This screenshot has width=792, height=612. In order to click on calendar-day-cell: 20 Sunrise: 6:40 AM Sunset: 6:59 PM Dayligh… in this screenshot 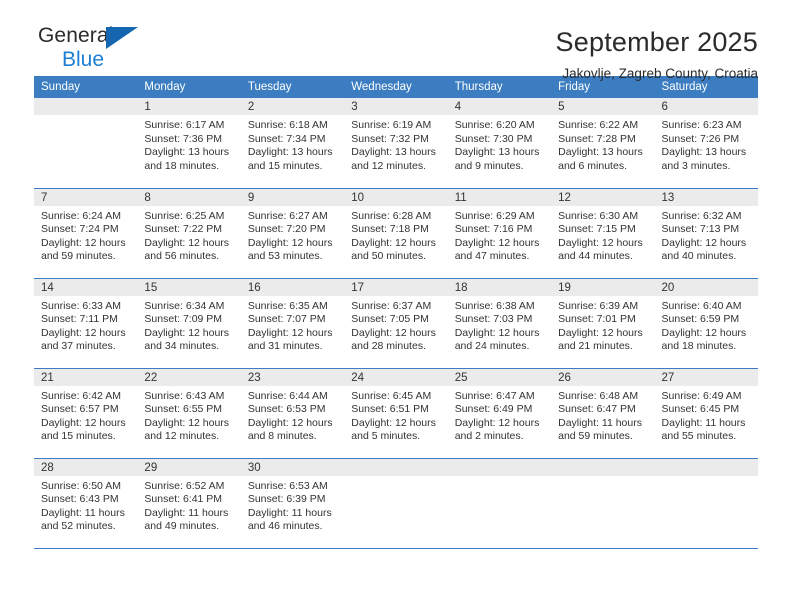, I will do `click(706, 323)`.